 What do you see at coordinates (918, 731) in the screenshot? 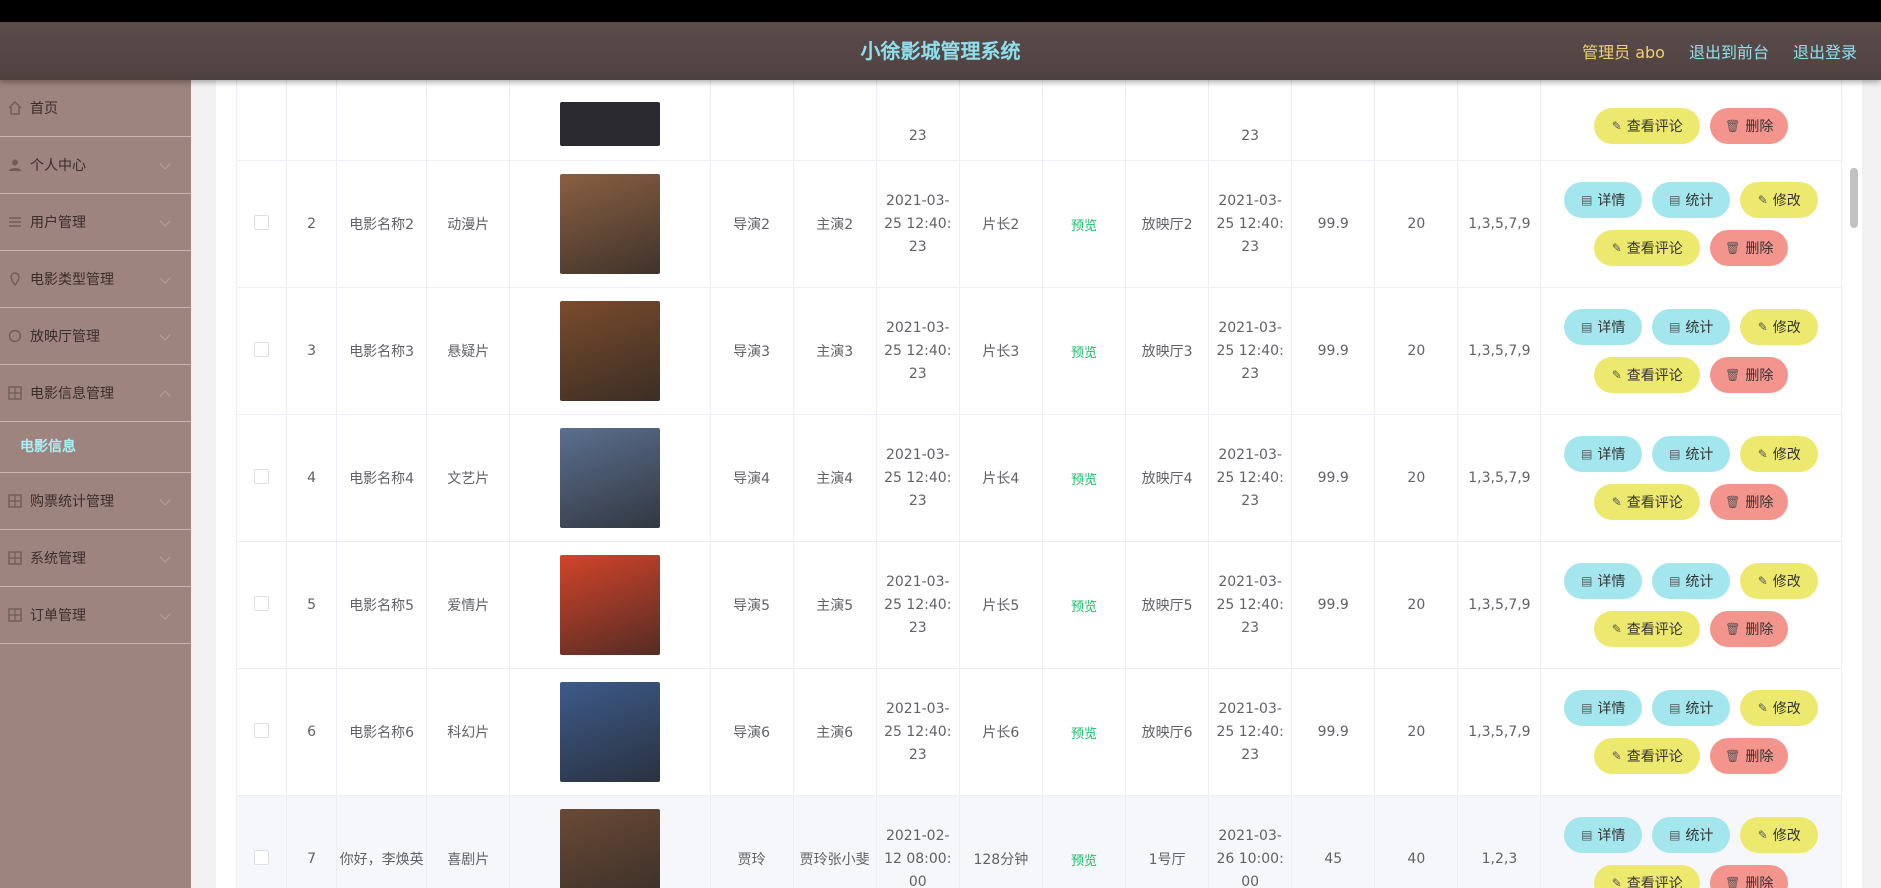
I see `show-time: 2021-03- 25 12:40: 23` at bounding box center [918, 731].